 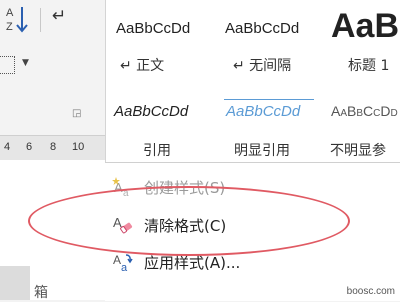 I want to click on apply-style-icon: A a, so click(x=123, y=263).